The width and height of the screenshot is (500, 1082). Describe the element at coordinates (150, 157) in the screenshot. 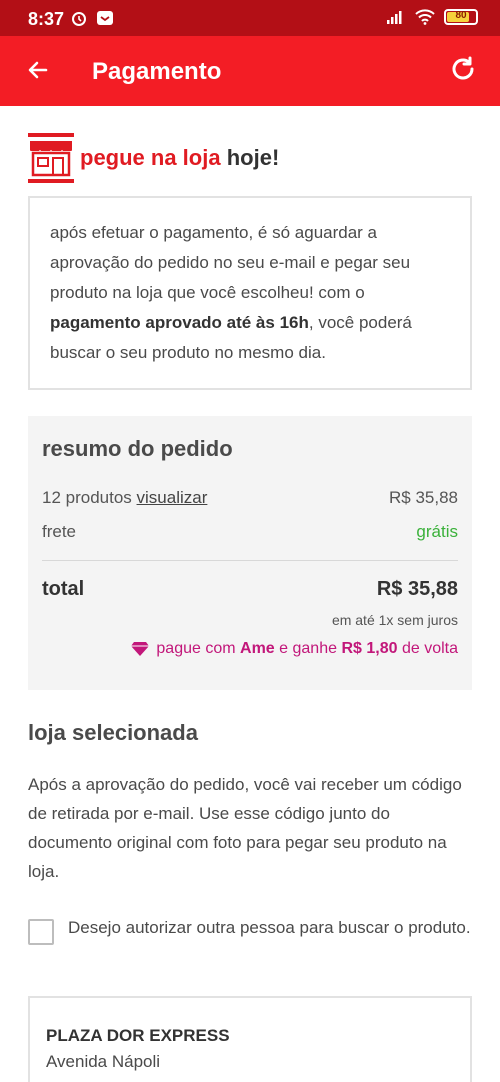

I see `pickup-title-highlight: pegue na loja` at that location.